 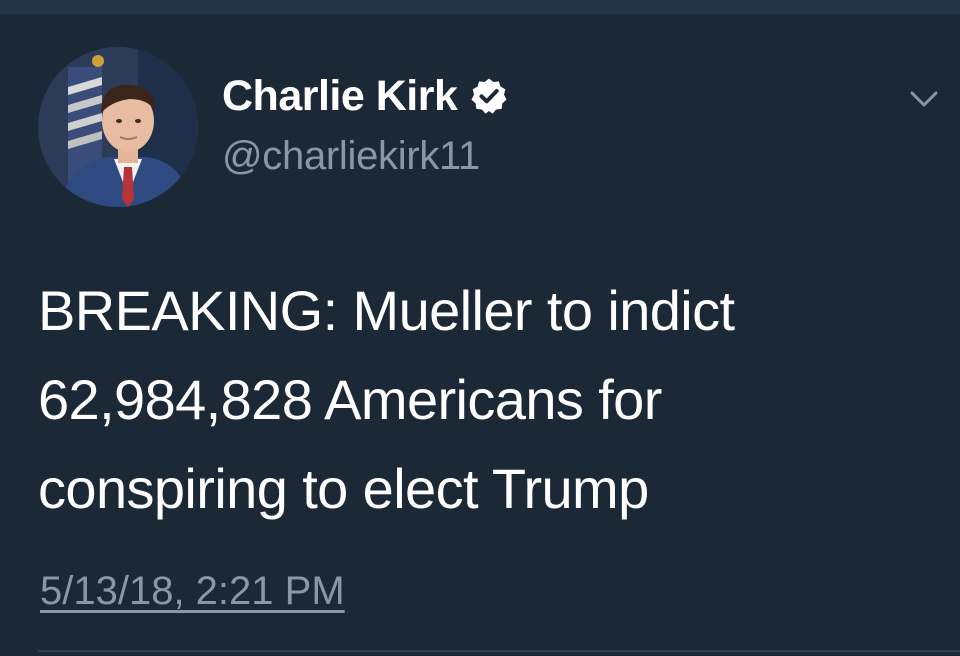 I want to click on top-strip, so click(x=480, y=7).